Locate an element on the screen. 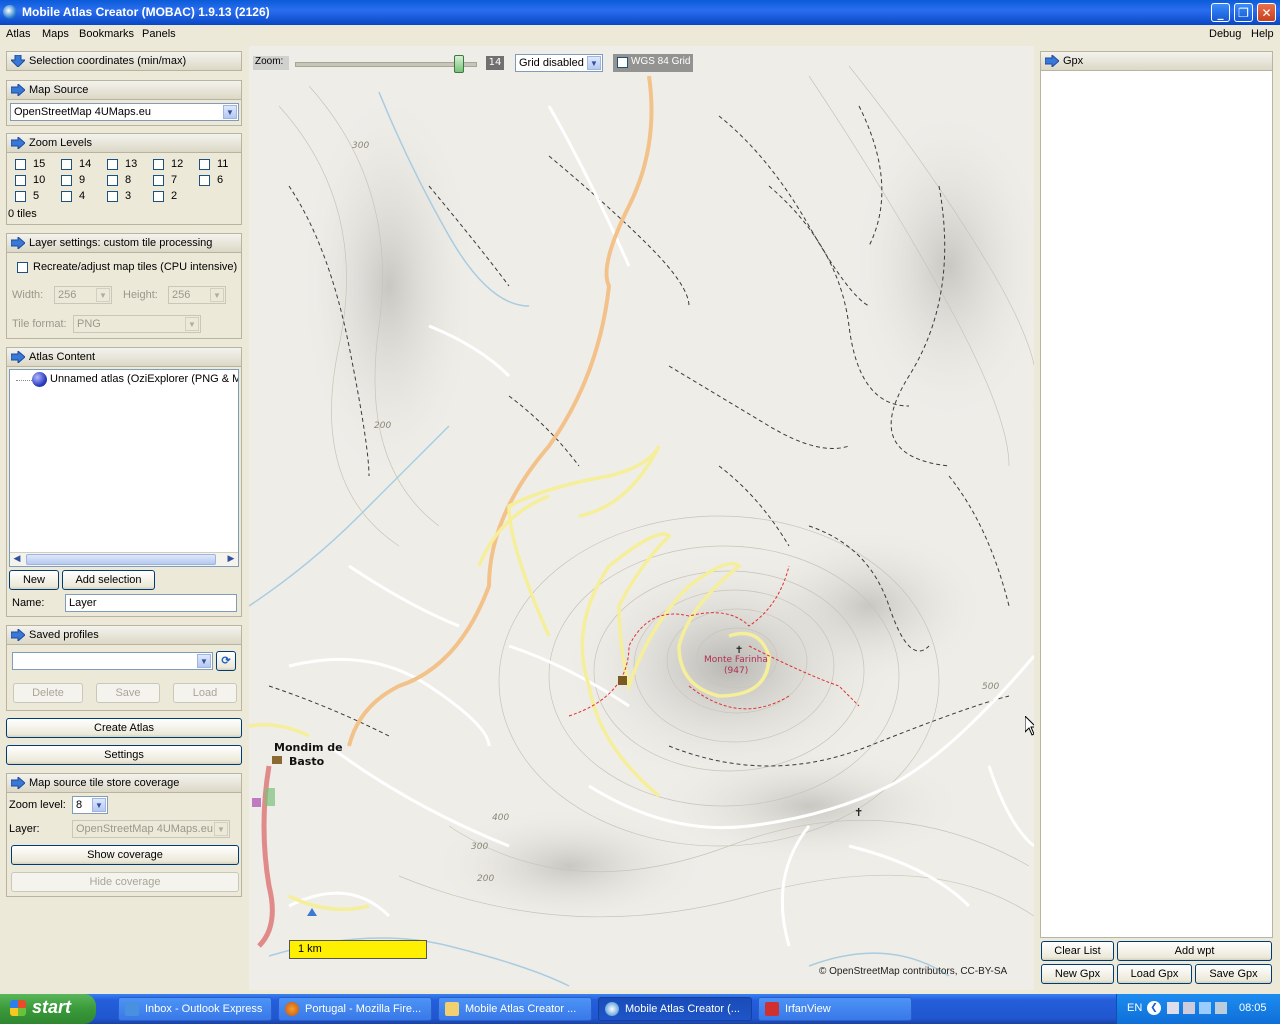  new-atlas-button: New is located at coordinates (34, 580).